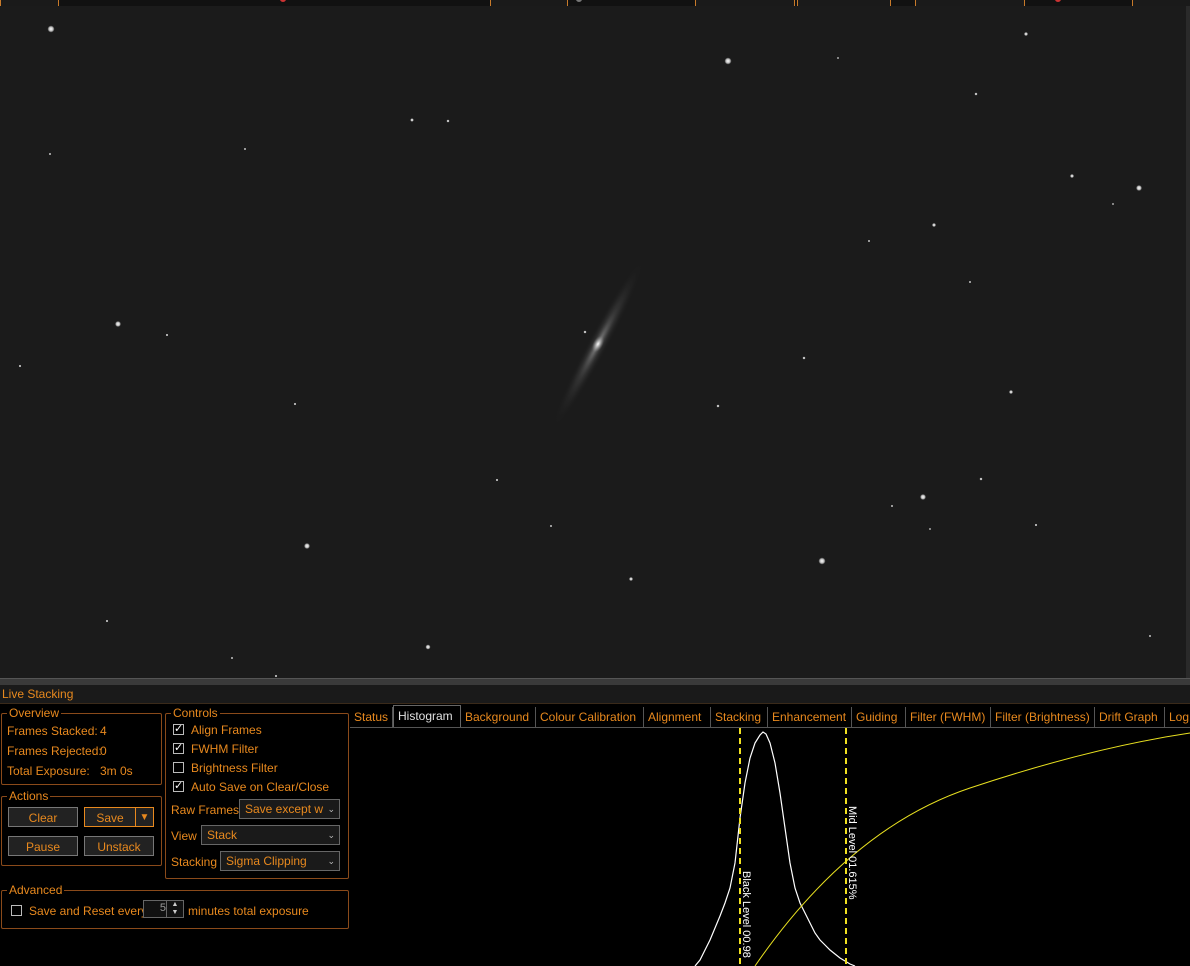 This screenshot has height=966, width=1190. Describe the element at coordinates (1130, 717) in the screenshot. I see `tab-drift-graph: Drift Graph` at that location.